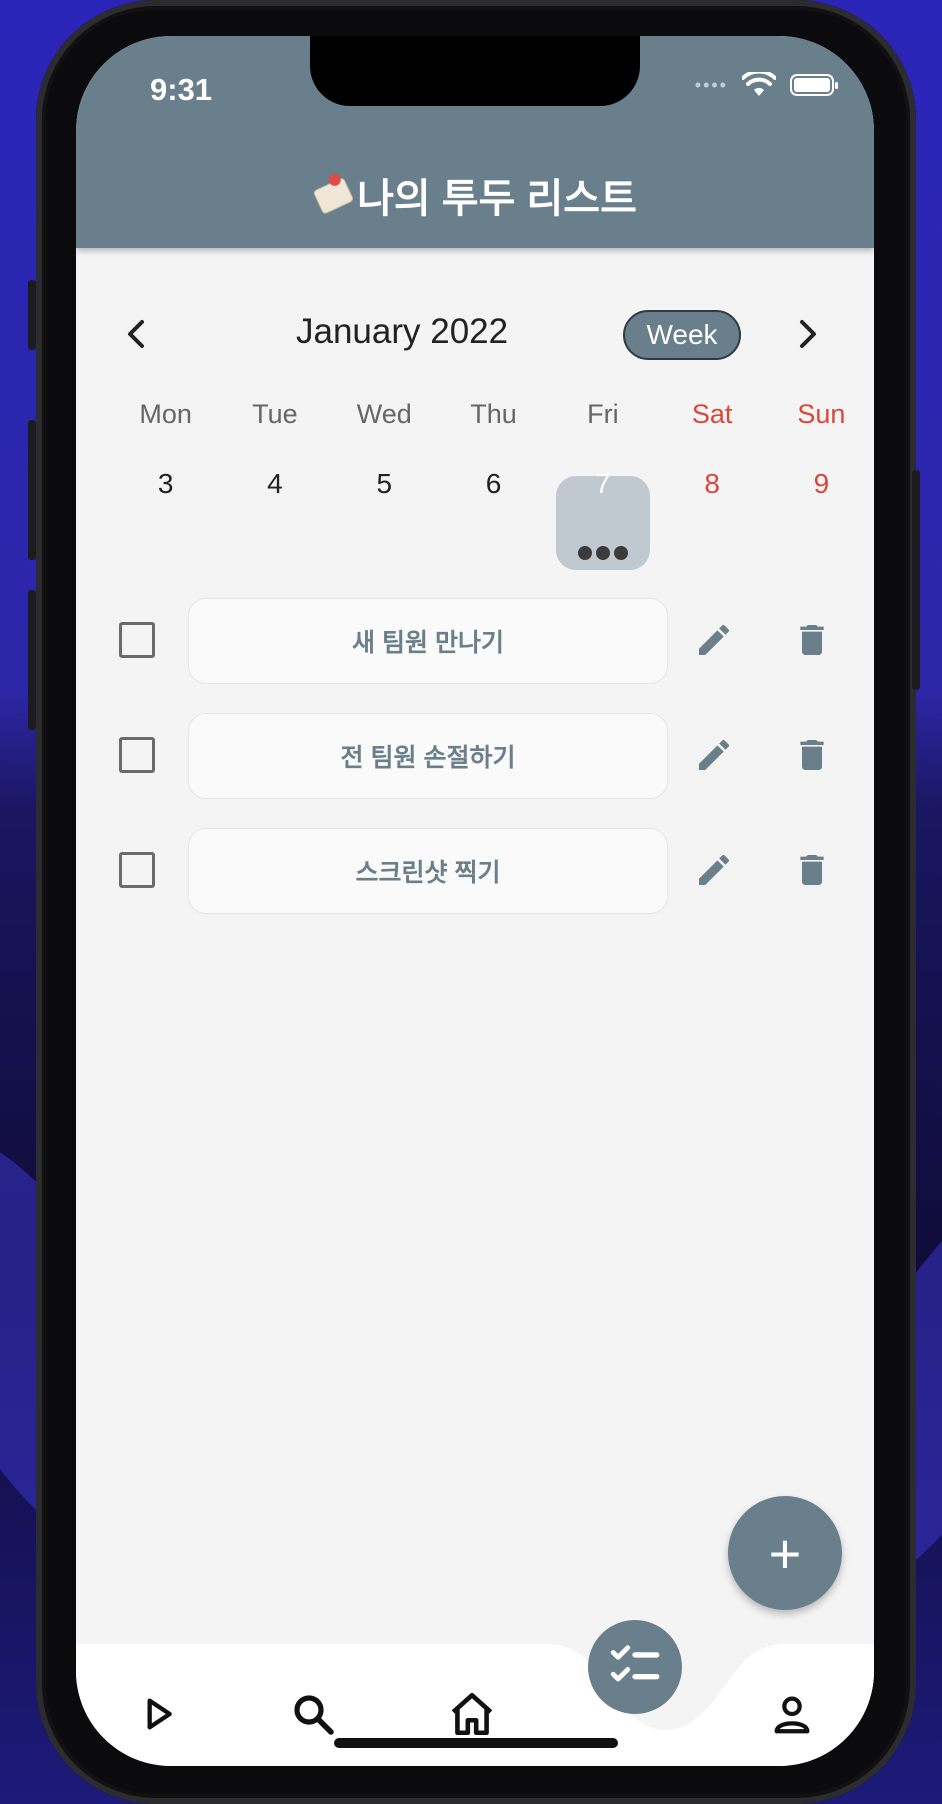 The width and height of the screenshot is (942, 1804). I want to click on calendar-header: January 2022 Week, so click(475, 334).